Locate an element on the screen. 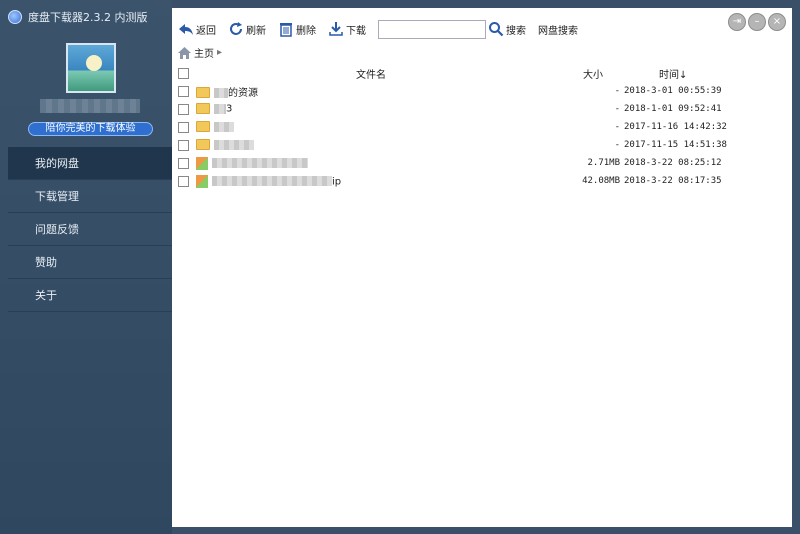 This screenshot has height=534, width=800. table-row: ip 42.08MB 2018-3-22 08:17:35 is located at coordinates (480, 181).